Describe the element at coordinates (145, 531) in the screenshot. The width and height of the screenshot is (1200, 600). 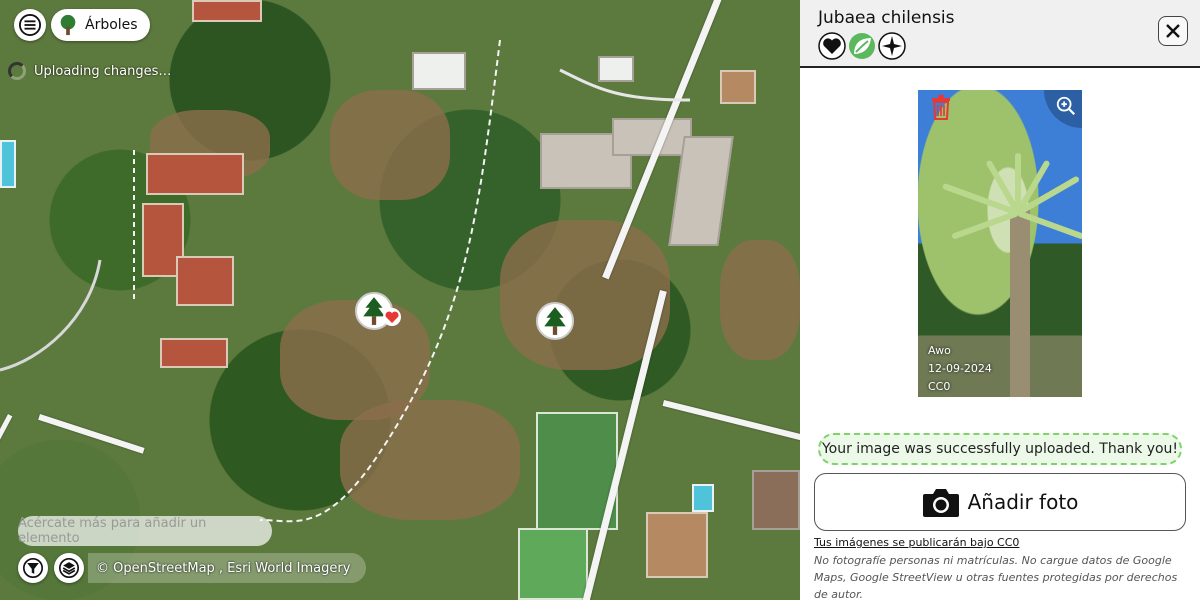
I see `zoom-hint-button: Acércate más para añadir un elemento` at that location.